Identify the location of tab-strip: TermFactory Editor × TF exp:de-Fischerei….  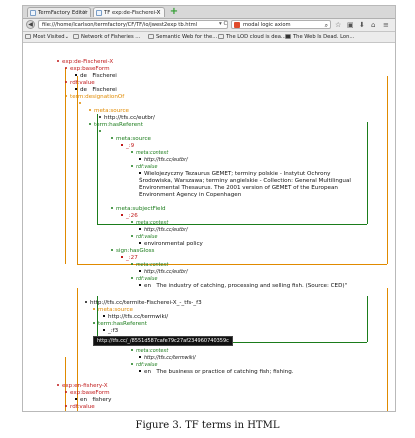
(209, 12).